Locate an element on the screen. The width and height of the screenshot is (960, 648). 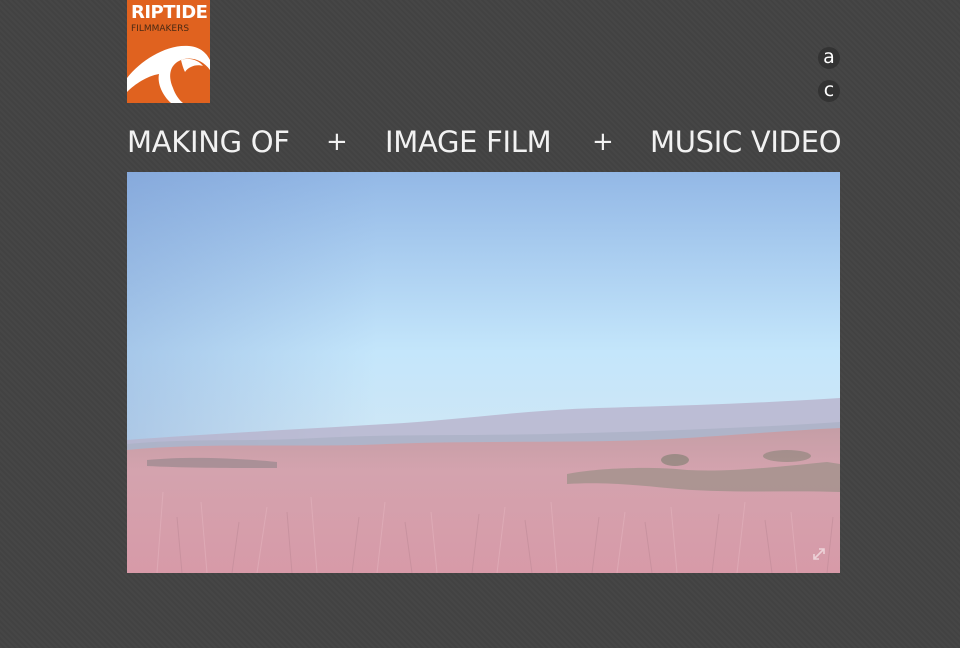
language-c-button: c is located at coordinates (829, 91).